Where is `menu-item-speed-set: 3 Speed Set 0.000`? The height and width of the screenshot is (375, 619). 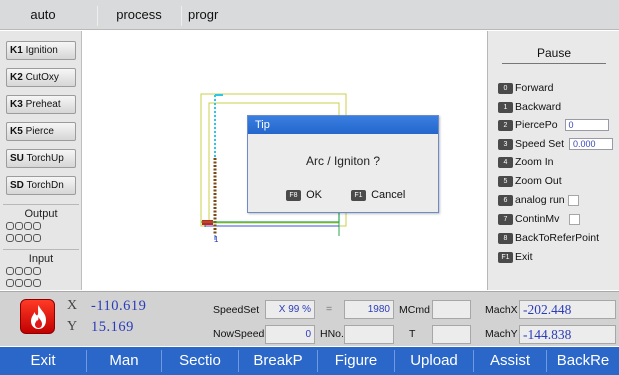
menu-item-speed-set: 3 Speed Set 0.000 is located at coordinates (555, 144).